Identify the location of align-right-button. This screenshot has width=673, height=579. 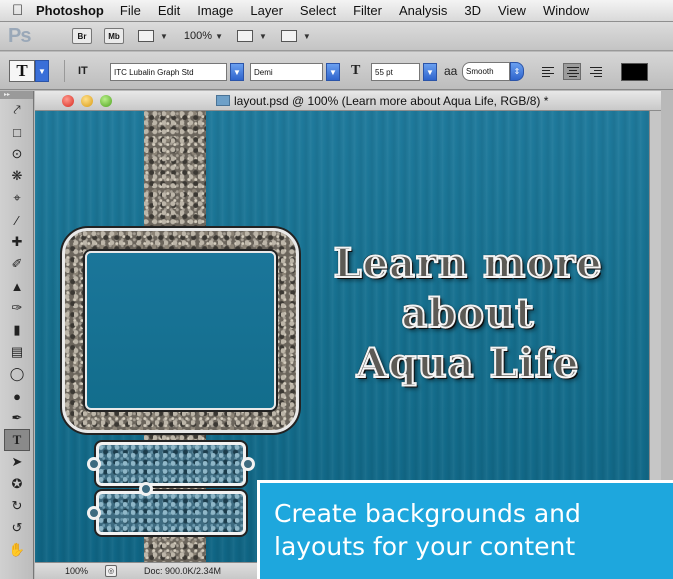
(595, 71).